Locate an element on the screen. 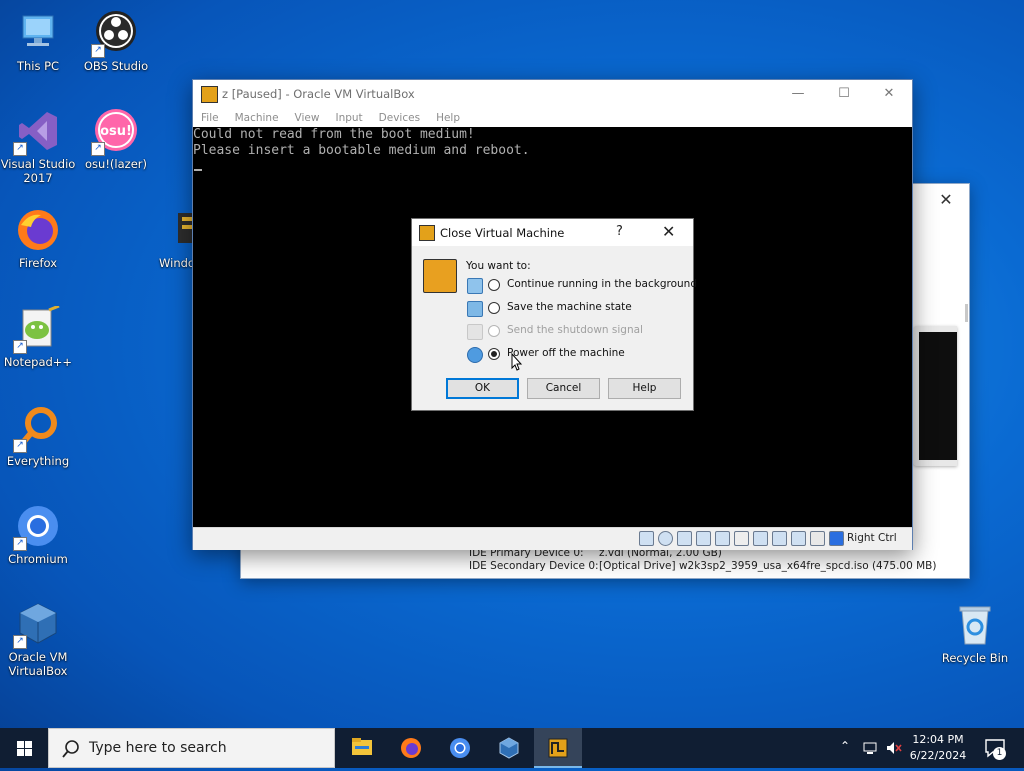 This screenshot has width=1024, height=771. desktop-icon-obs-studio: ↗ OBS Studio is located at coordinates (116, 41).